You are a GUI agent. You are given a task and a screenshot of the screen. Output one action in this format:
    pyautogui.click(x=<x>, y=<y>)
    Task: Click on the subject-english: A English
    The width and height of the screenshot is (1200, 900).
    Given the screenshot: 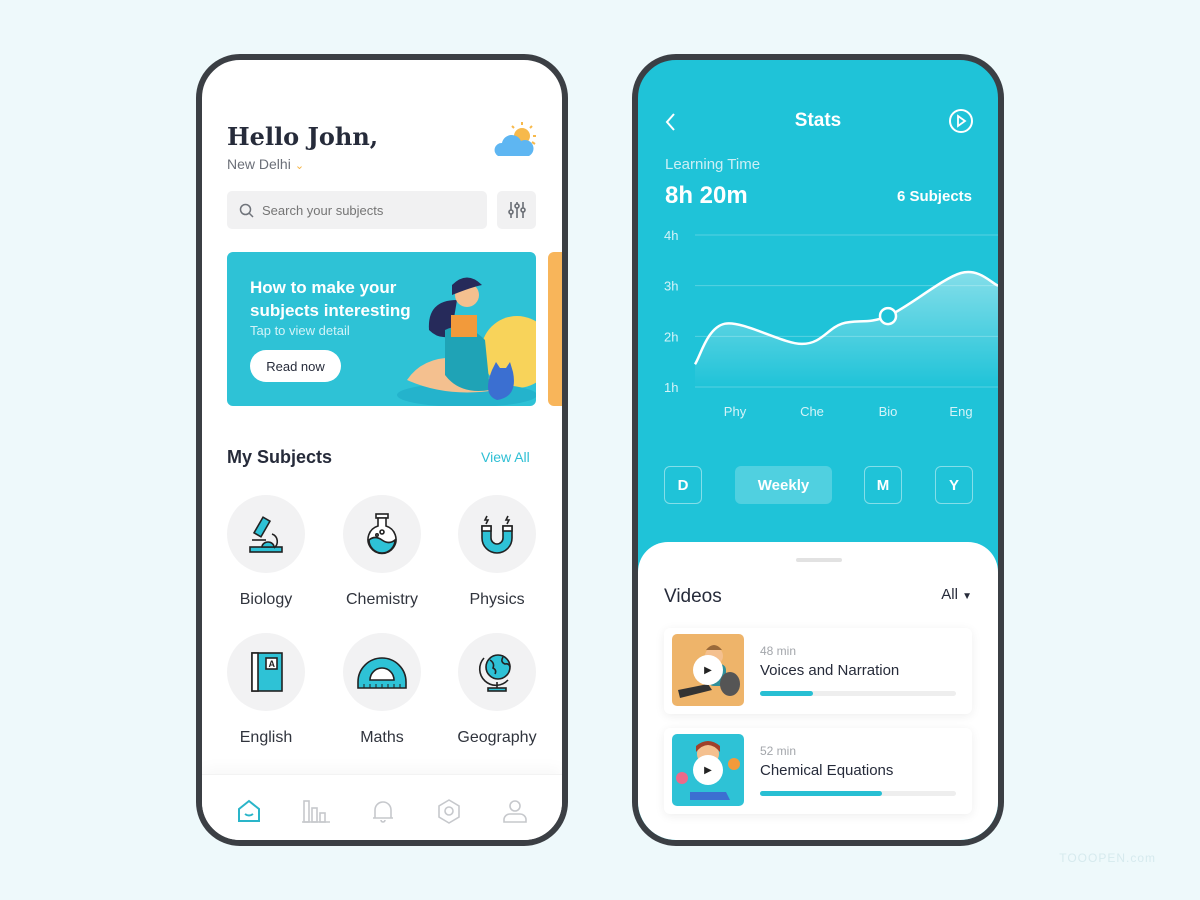 What is the action you would take?
    pyautogui.click(x=266, y=690)
    